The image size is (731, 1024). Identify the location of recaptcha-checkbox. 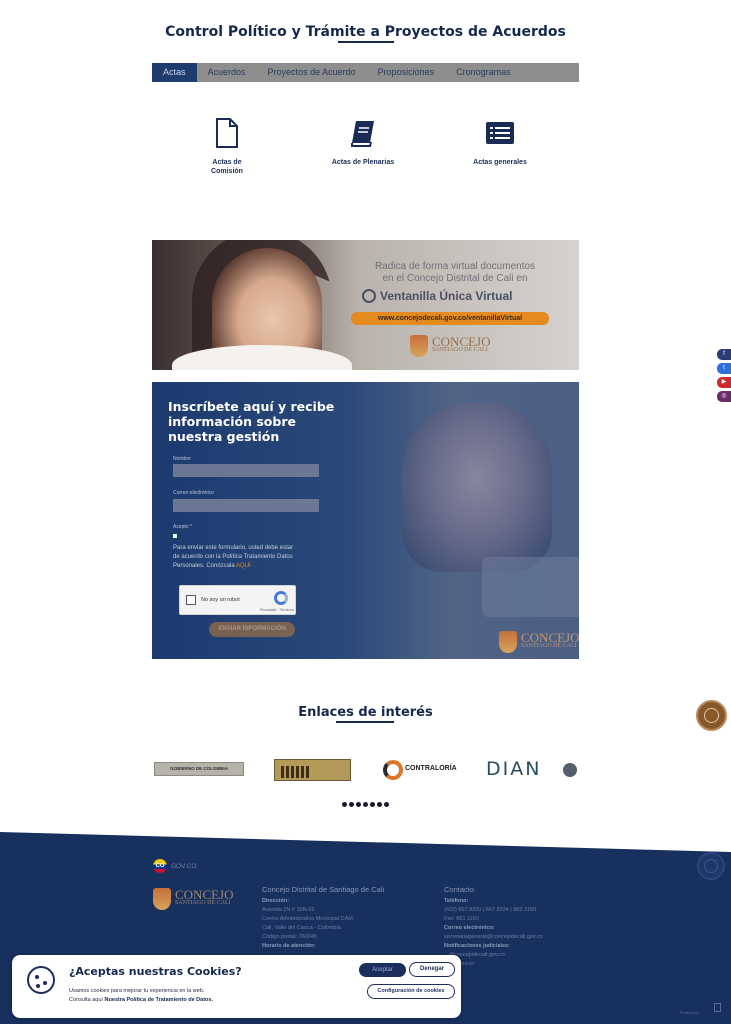
(191, 600).